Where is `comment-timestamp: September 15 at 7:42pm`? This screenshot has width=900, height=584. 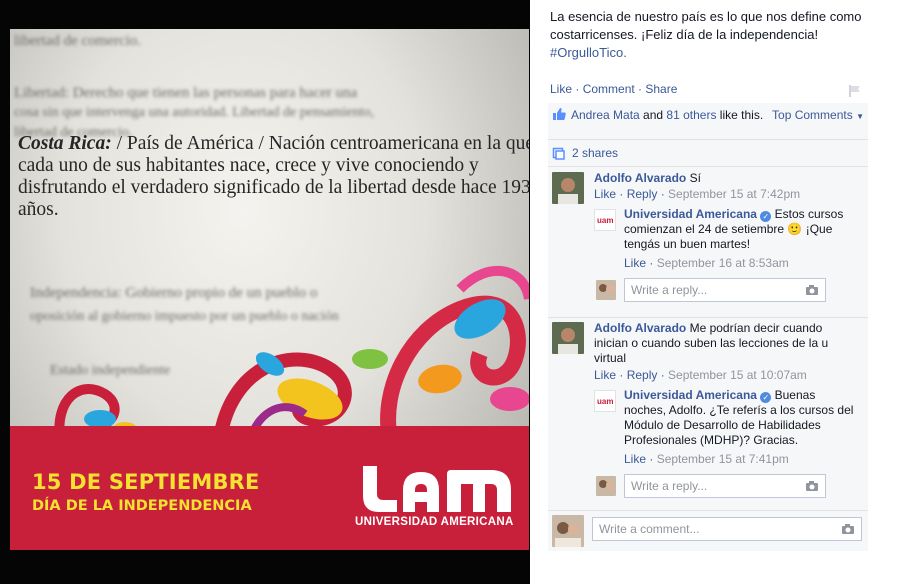
comment-timestamp: September 15 at 7:42pm is located at coordinates (734, 194).